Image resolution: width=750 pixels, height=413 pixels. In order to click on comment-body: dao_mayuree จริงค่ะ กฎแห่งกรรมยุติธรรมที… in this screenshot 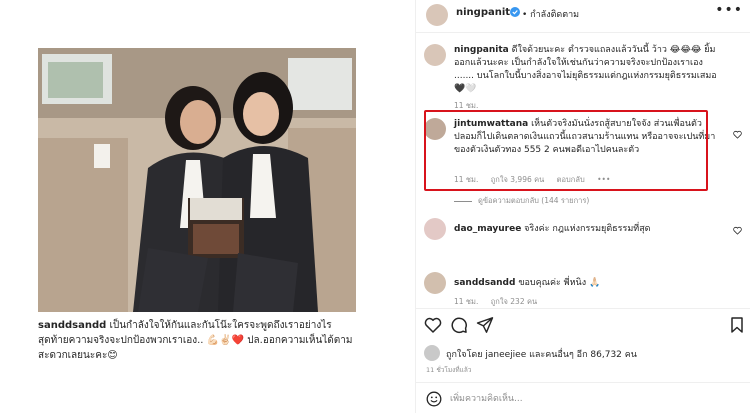, I will do `click(588, 229)`.